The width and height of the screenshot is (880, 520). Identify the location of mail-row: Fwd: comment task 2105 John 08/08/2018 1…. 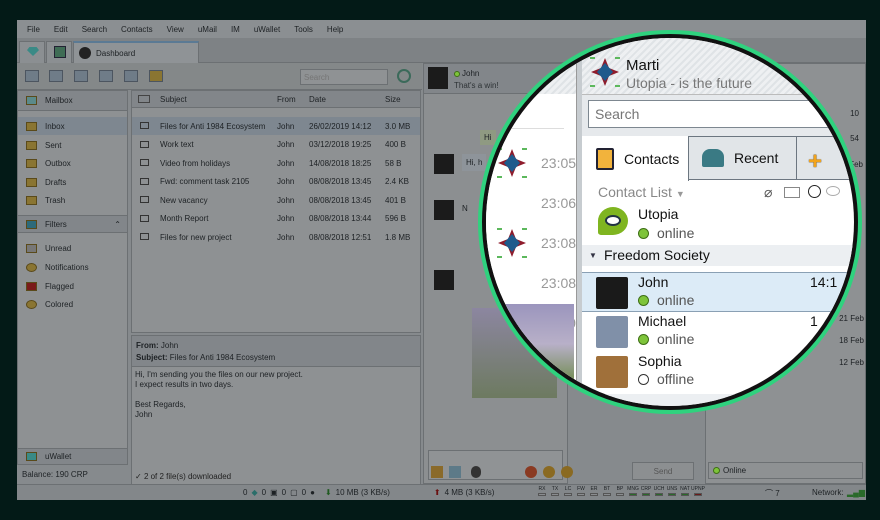
(276, 182).